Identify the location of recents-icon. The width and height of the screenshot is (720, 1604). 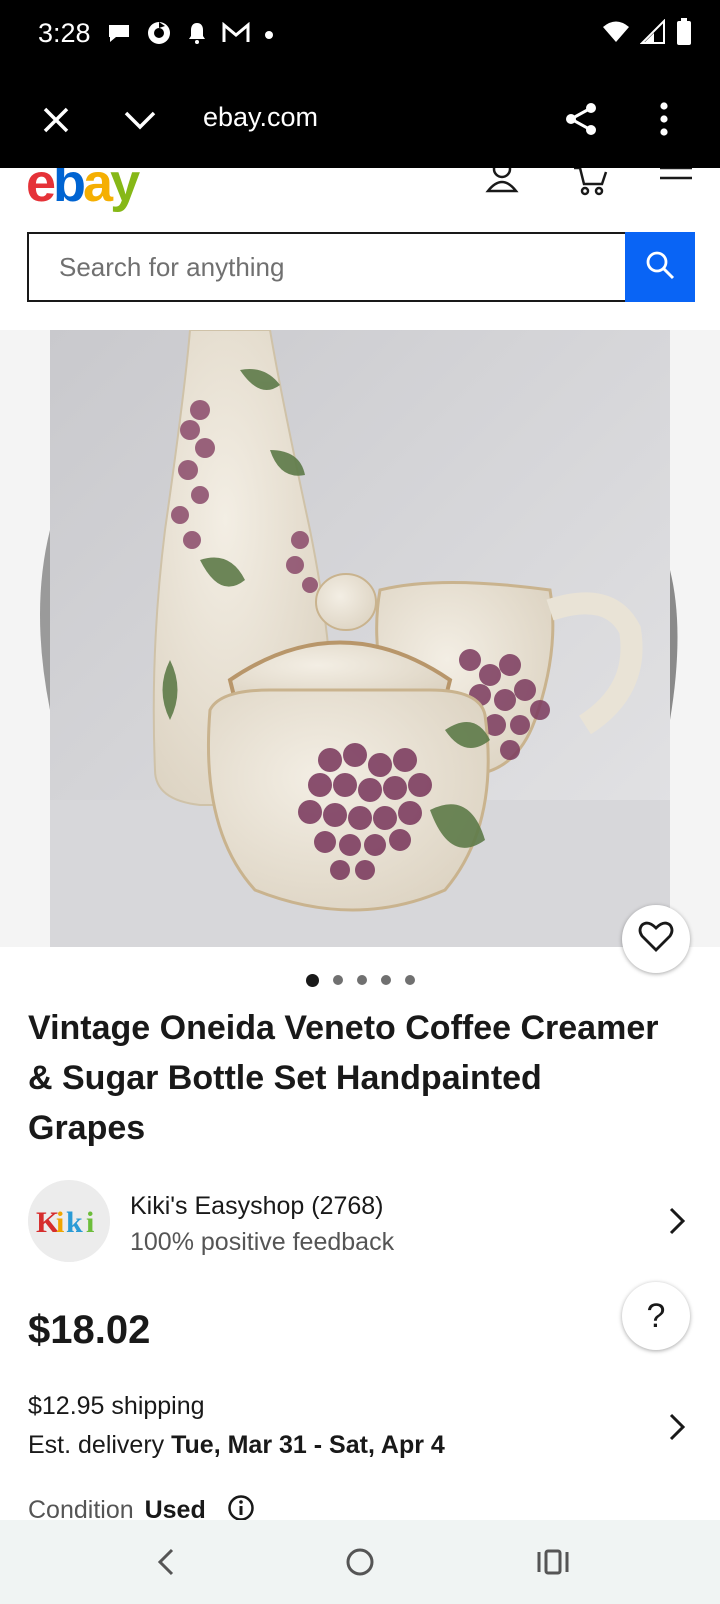
(553, 1562).